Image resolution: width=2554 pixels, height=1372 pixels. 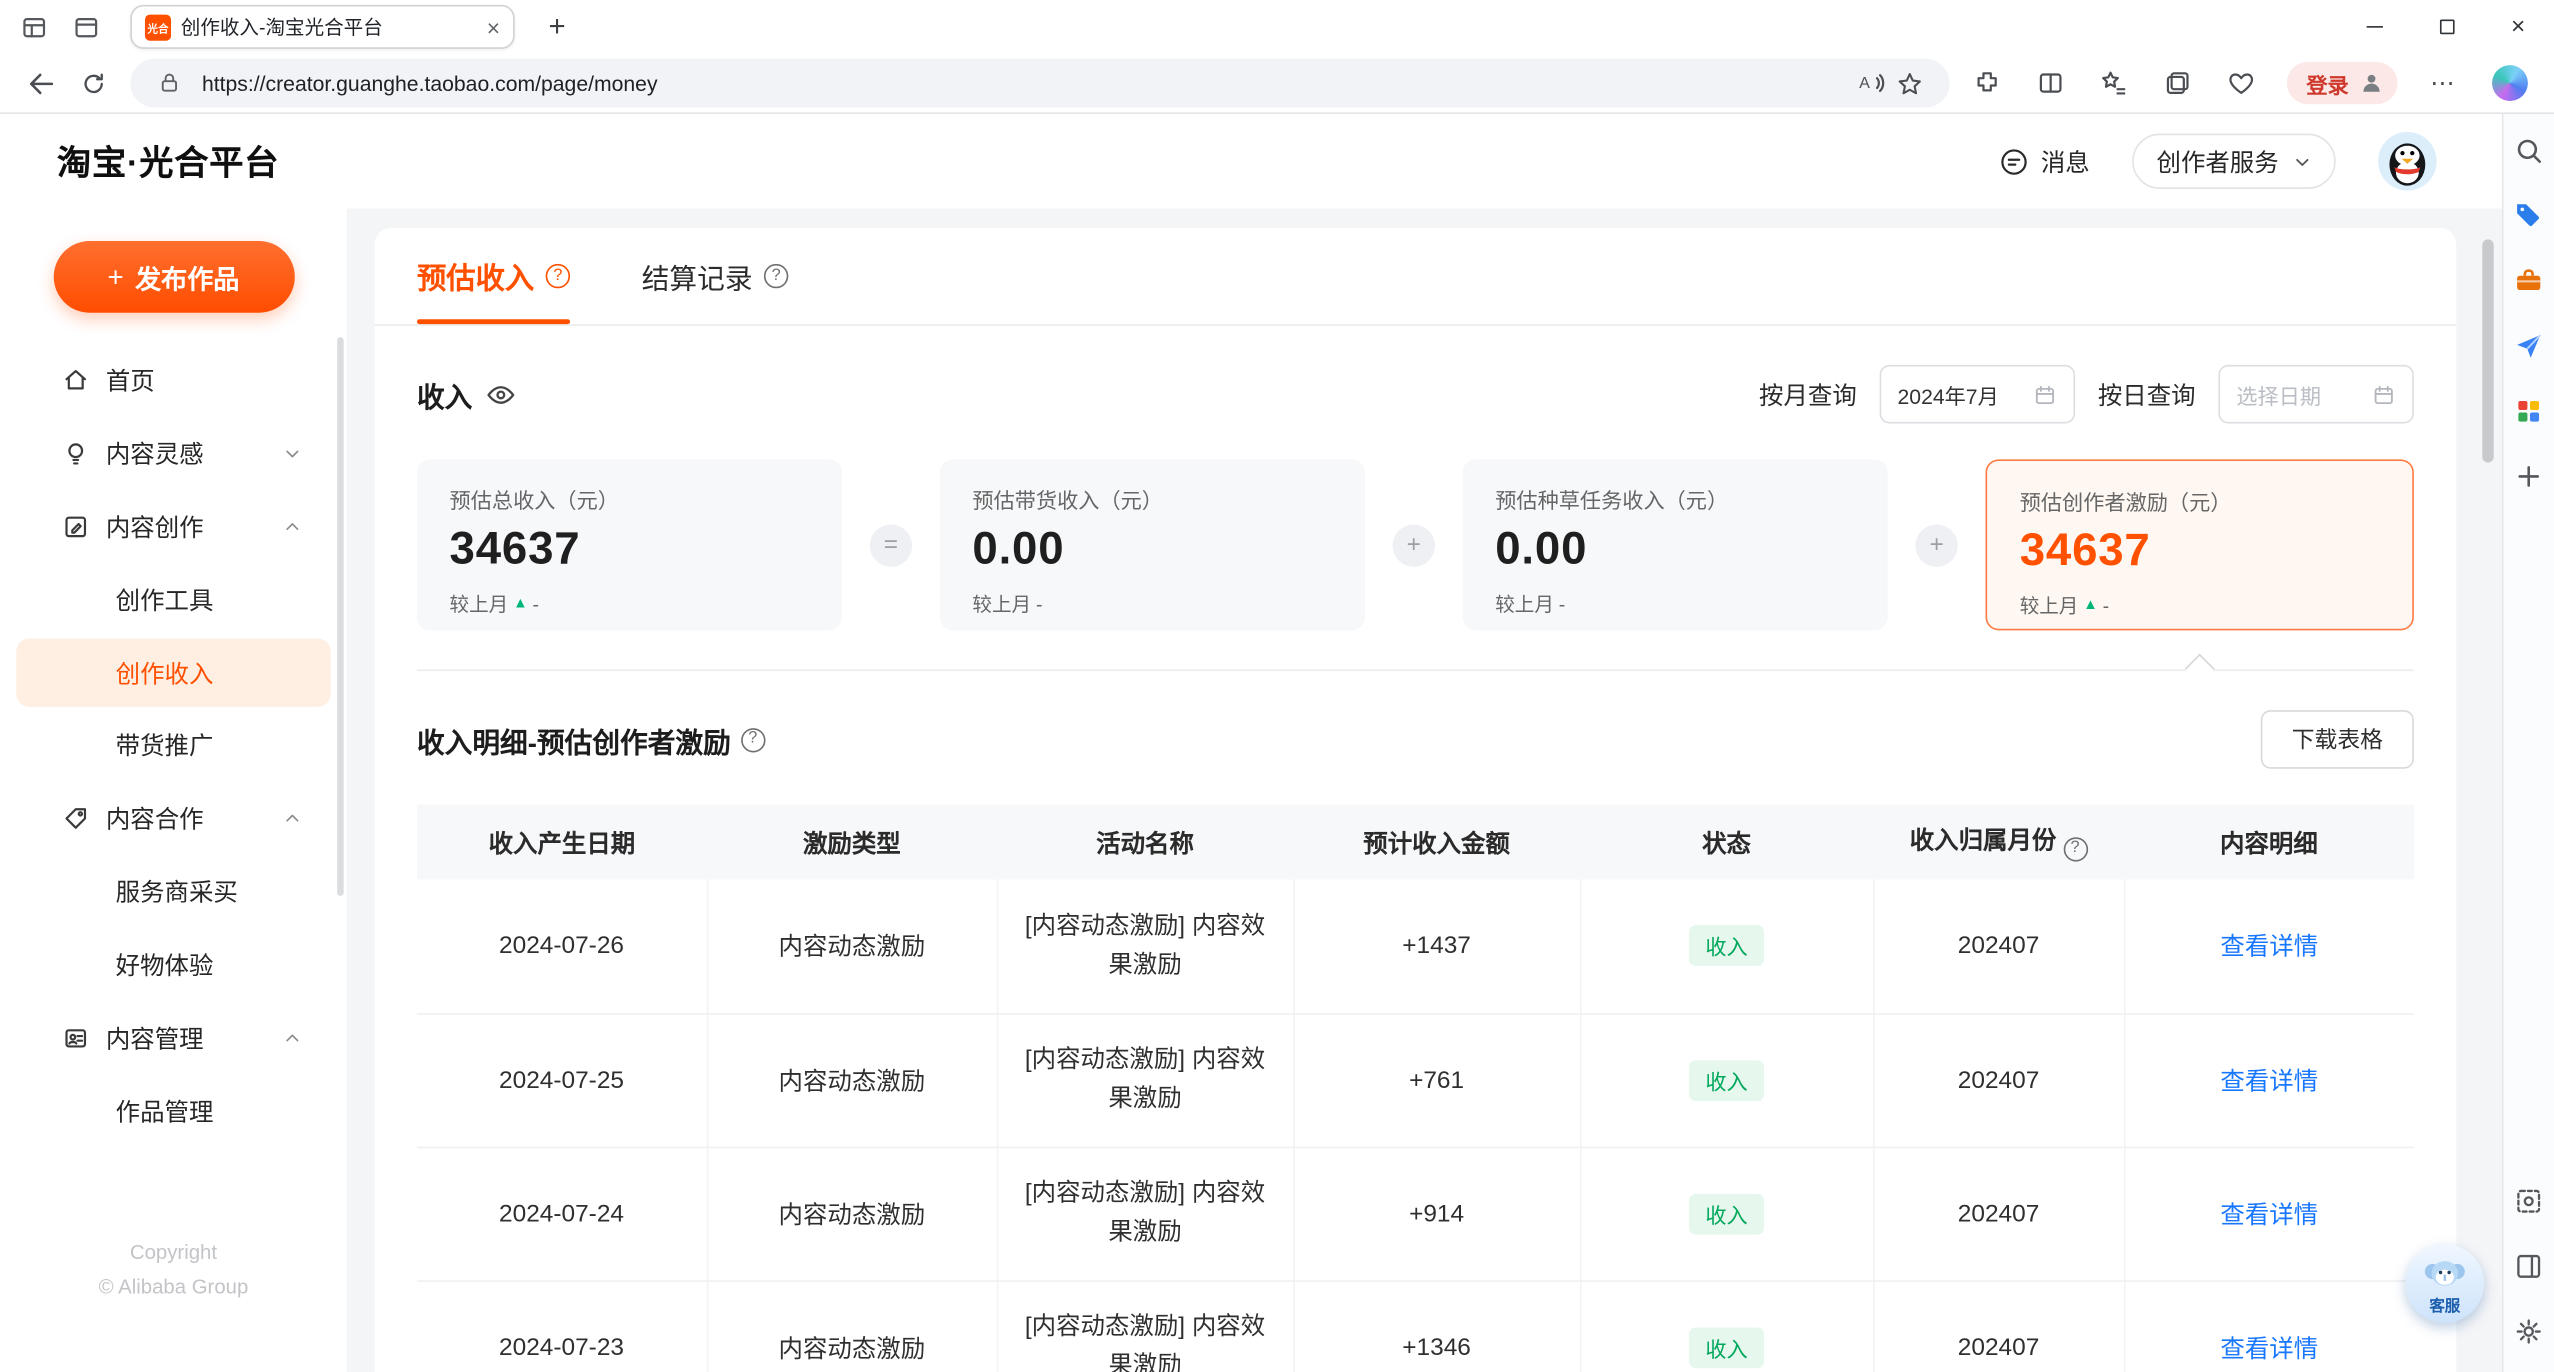 What do you see at coordinates (164, 746) in the screenshot?
I see `sidebar-item-label: 带货推广` at bounding box center [164, 746].